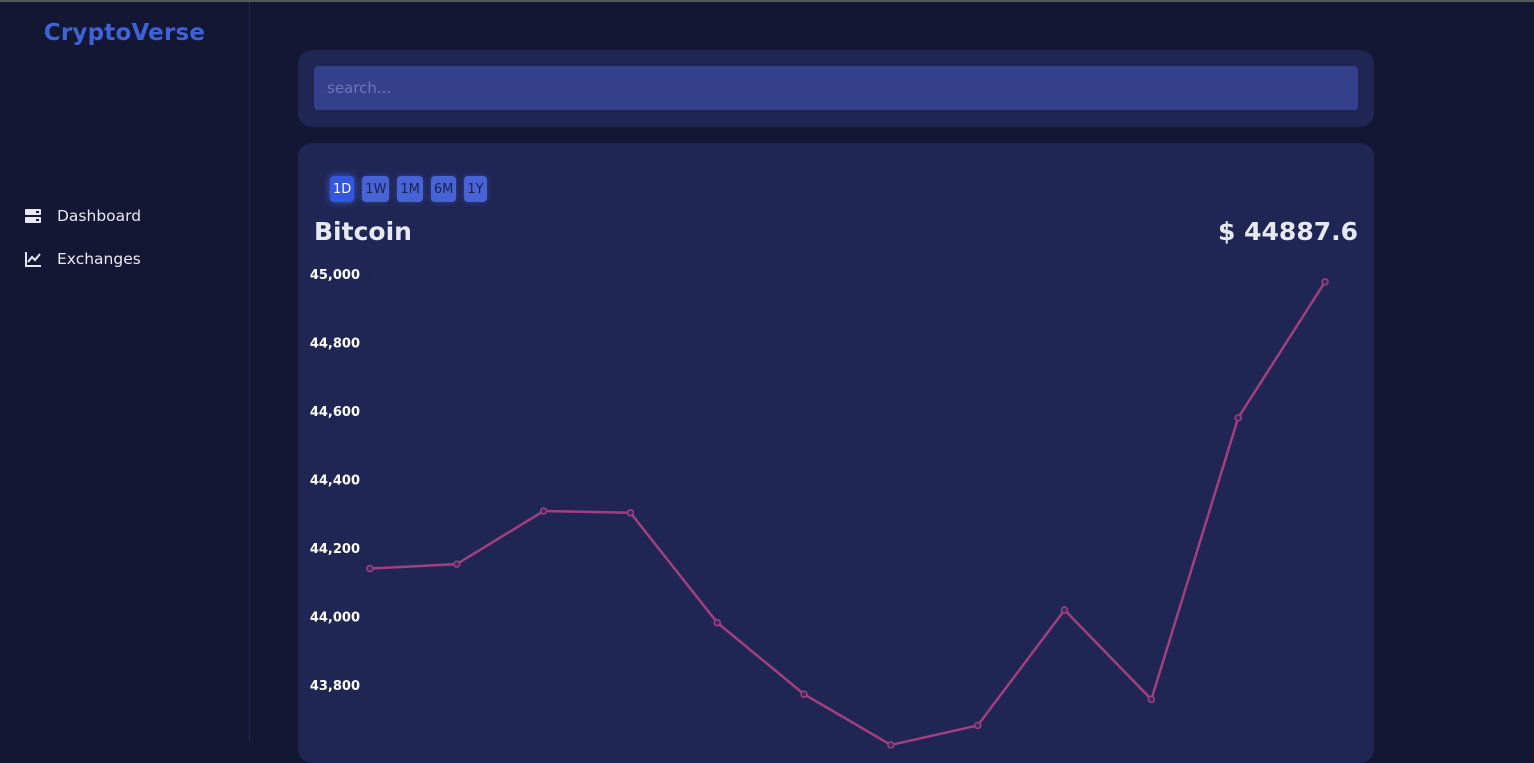 This screenshot has height=763, width=1534. I want to click on y-tick-label: 45,000, so click(335, 275).